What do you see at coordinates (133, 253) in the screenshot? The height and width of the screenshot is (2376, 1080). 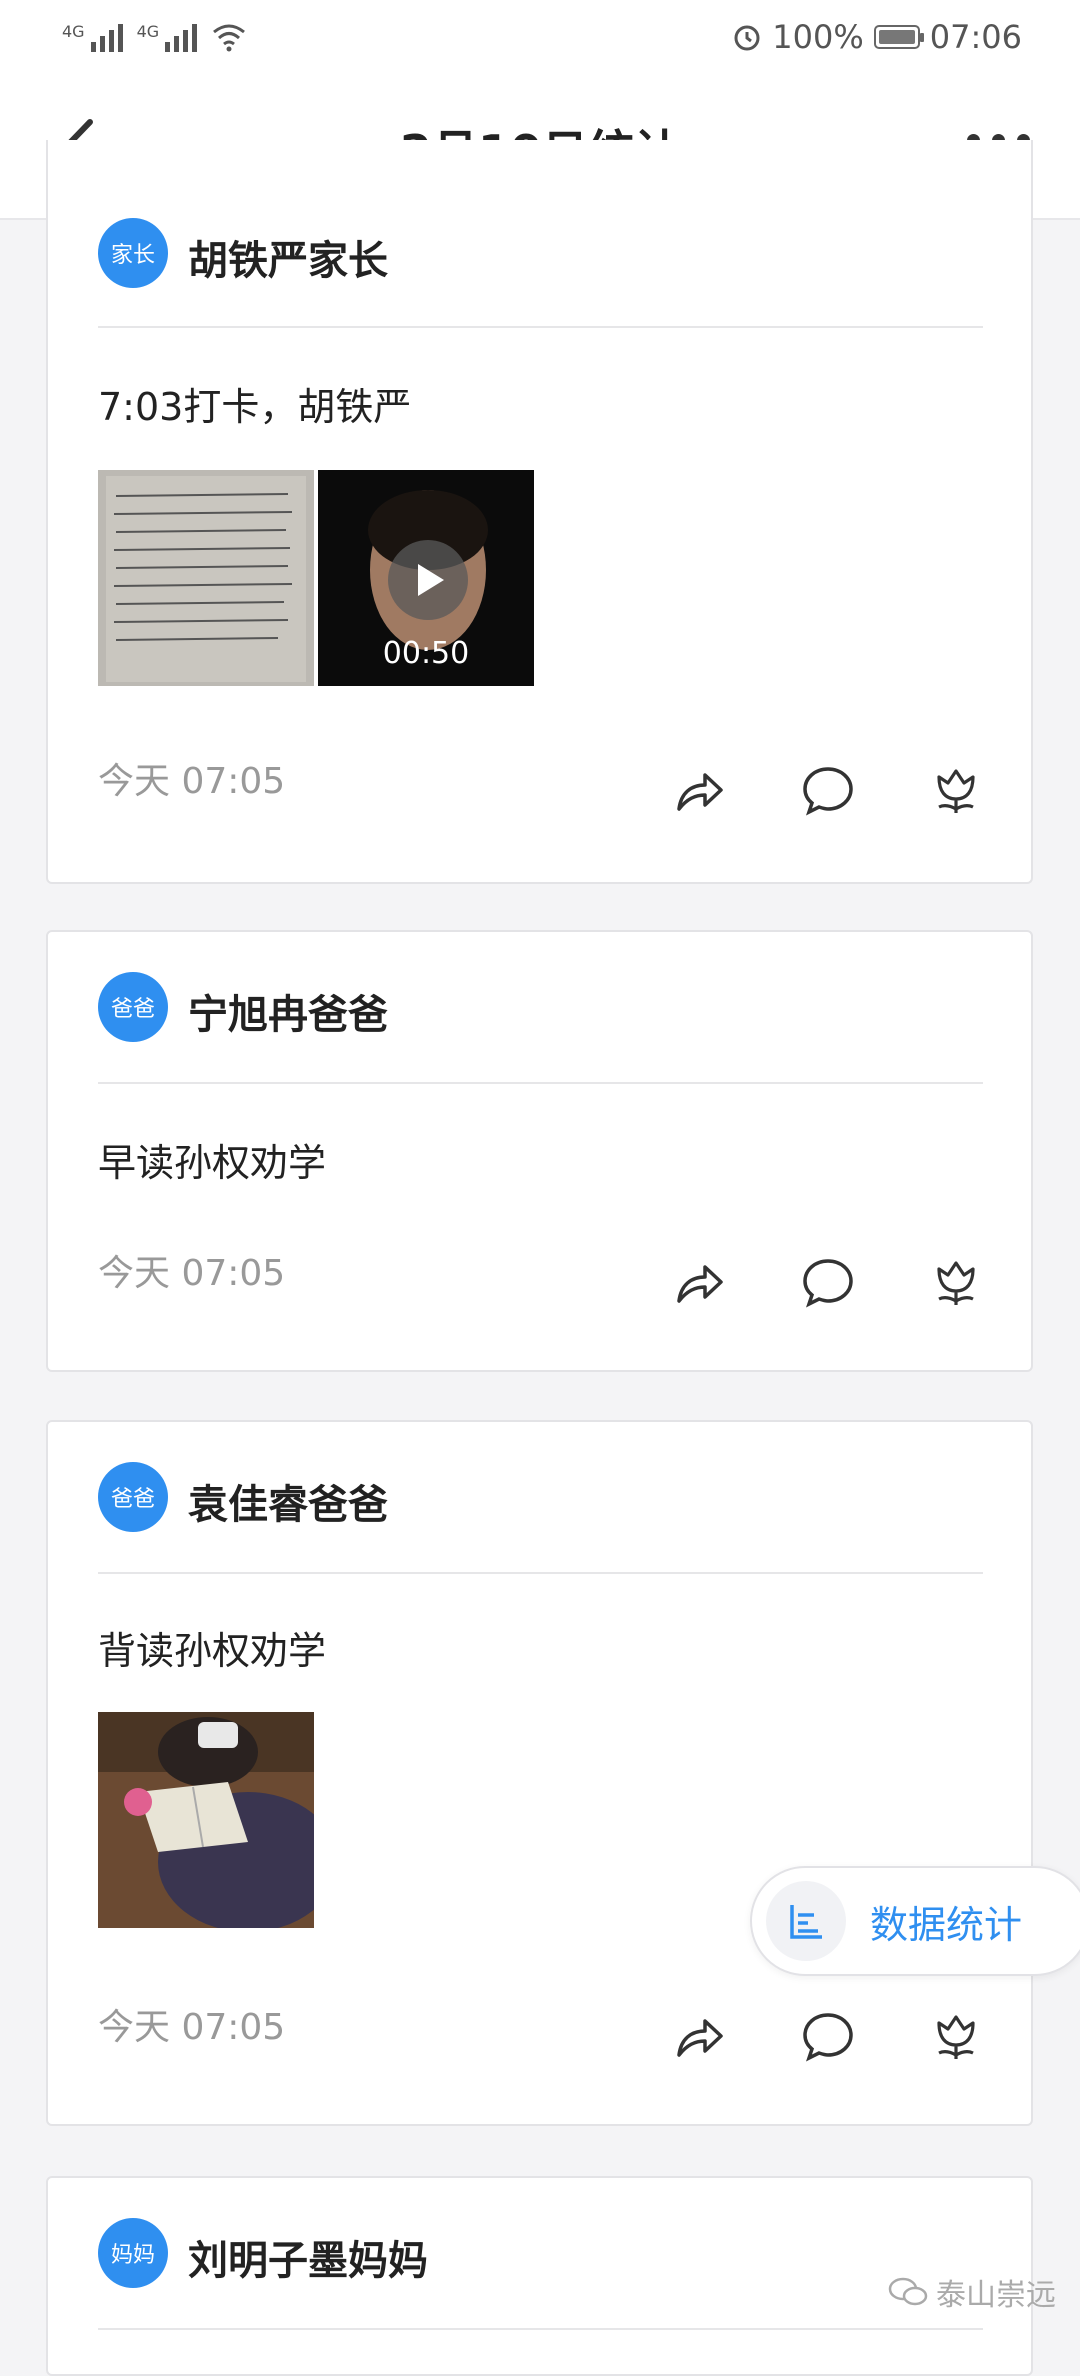 I see `role-badge: 家长` at bounding box center [133, 253].